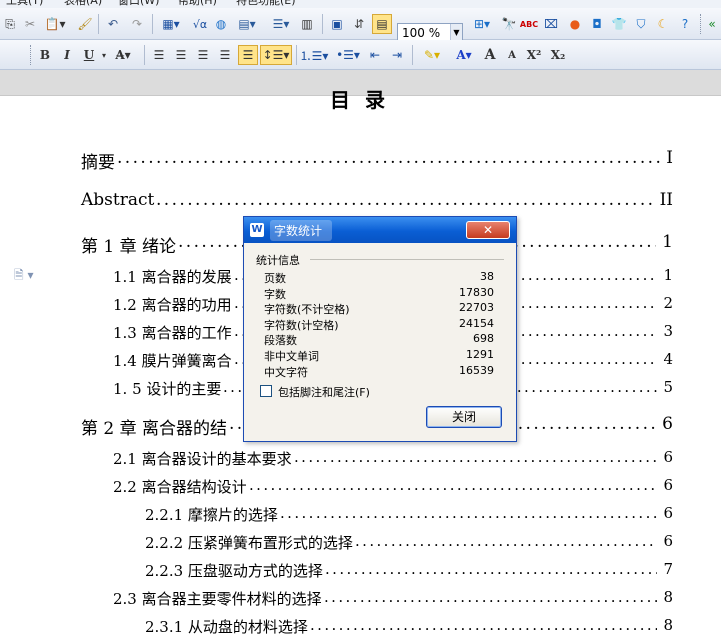 This screenshot has height=640, width=721. Describe the element at coordinates (314, 55) in the screenshot. I see `numbered-list-icon: ⒈☰▾` at that location.